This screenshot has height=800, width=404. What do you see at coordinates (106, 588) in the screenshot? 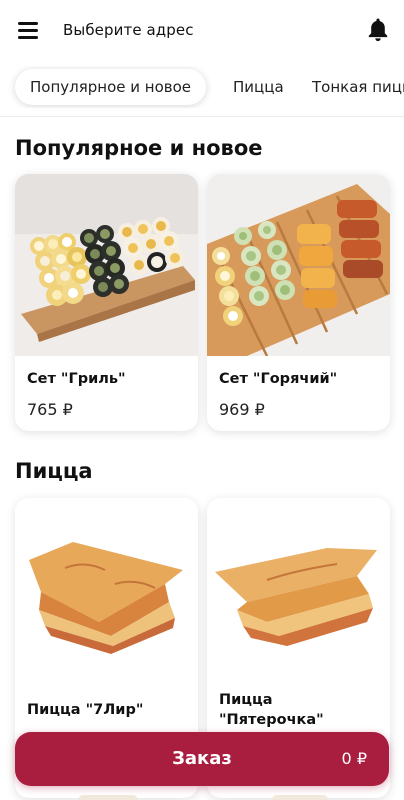
I see `product-image-pizza-7lir` at bounding box center [106, 588].